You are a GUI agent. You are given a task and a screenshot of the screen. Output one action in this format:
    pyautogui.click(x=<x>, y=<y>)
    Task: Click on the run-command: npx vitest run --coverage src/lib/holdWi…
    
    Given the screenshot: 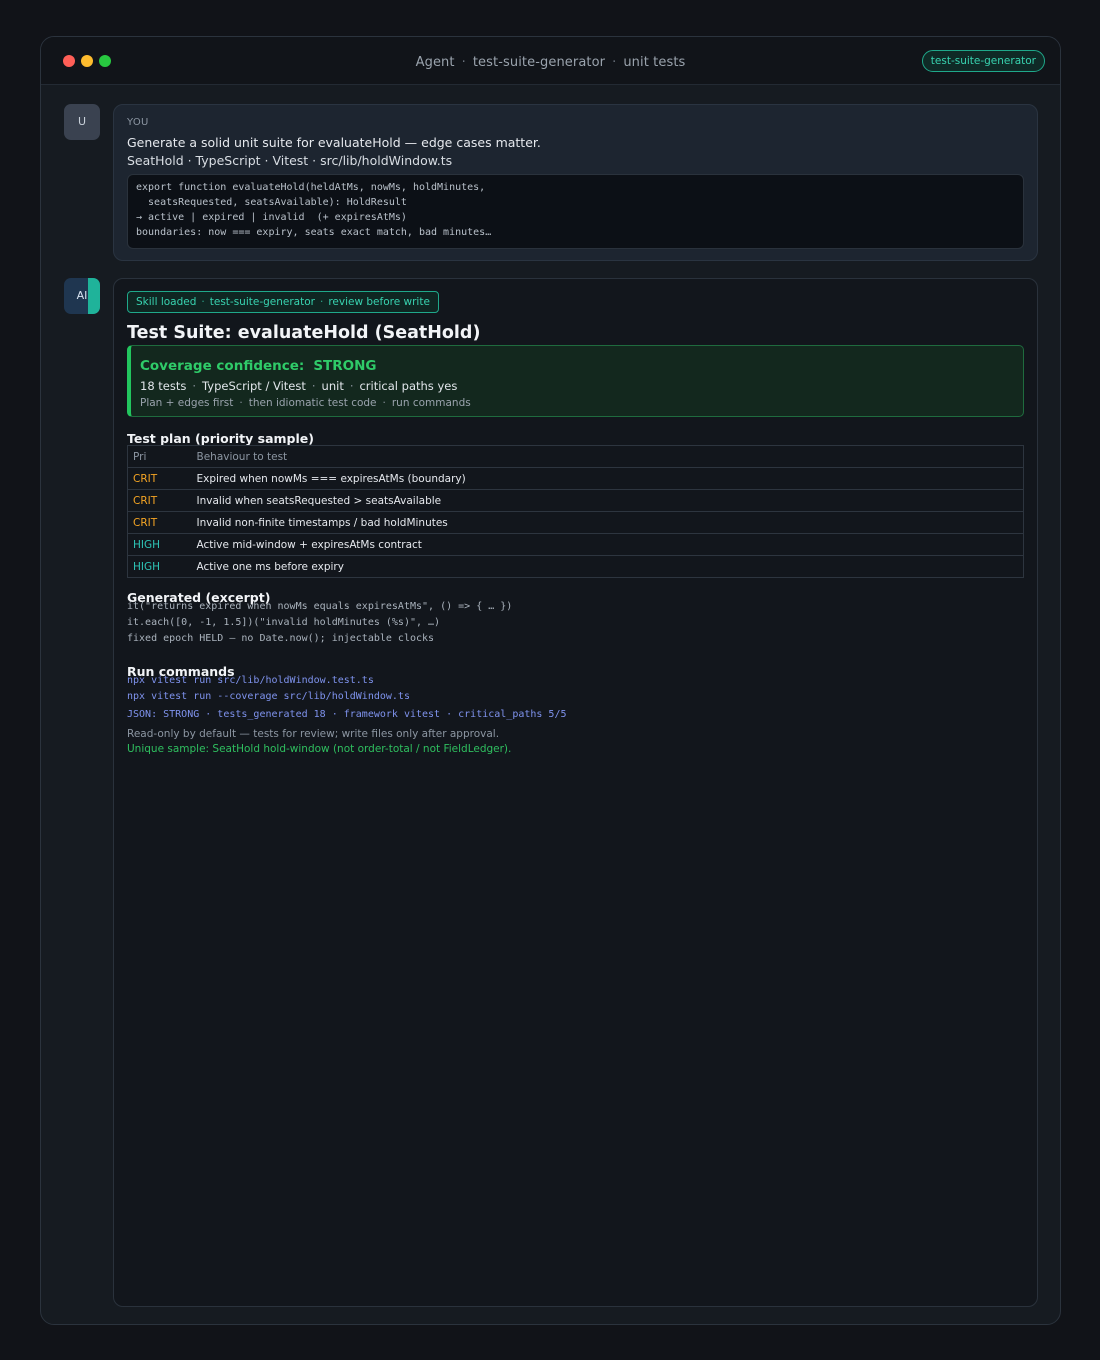 What is the action you would take?
    pyautogui.click(x=268, y=696)
    